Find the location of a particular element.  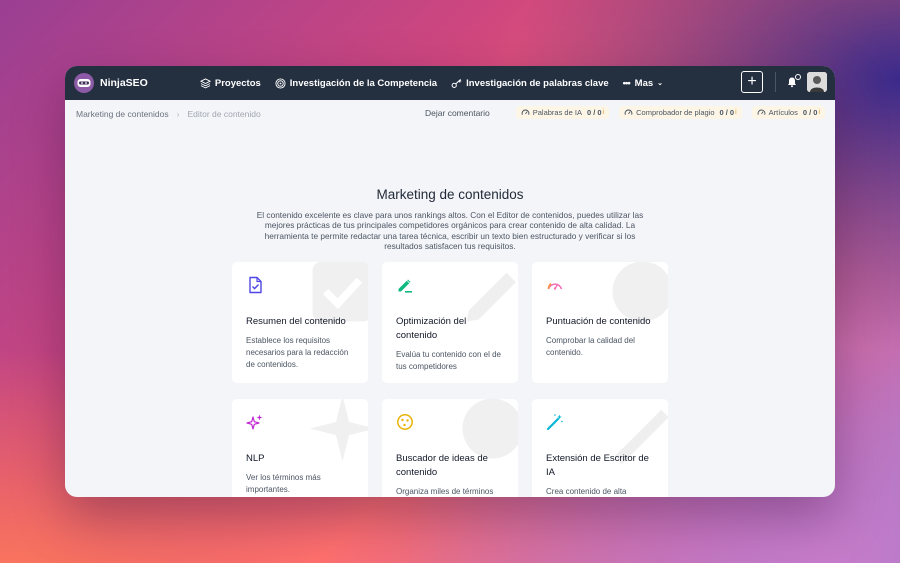

breadcrumb-parent: Marketing de contenidos is located at coordinates (122, 114).